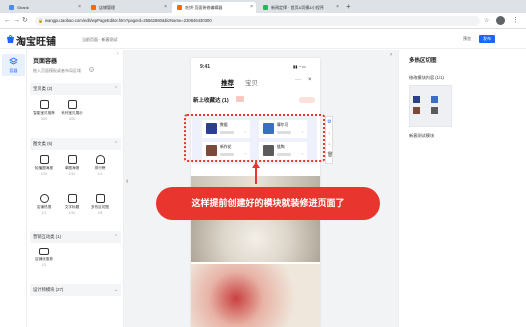  Describe the element at coordinates (75, 237) in the screenshot. I see `section-marketing: 营销互动类 (1) ⌃` at that location.